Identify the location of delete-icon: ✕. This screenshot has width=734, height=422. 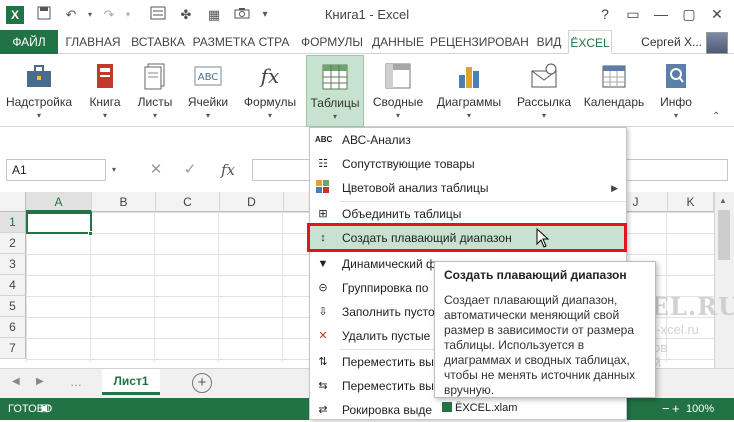
(323, 336).